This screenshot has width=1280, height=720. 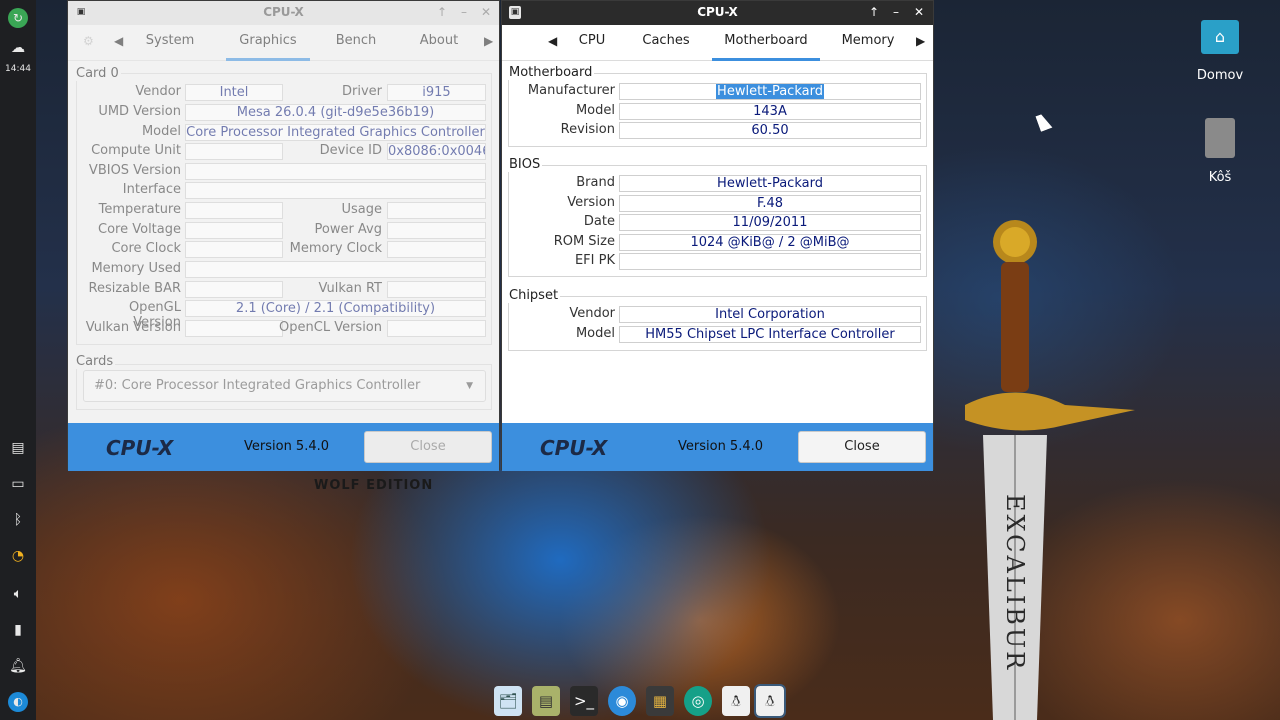 What do you see at coordinates (18, 18) in the screenshot?
I see `update-icon: ↻` at bounding box center [18, 18].